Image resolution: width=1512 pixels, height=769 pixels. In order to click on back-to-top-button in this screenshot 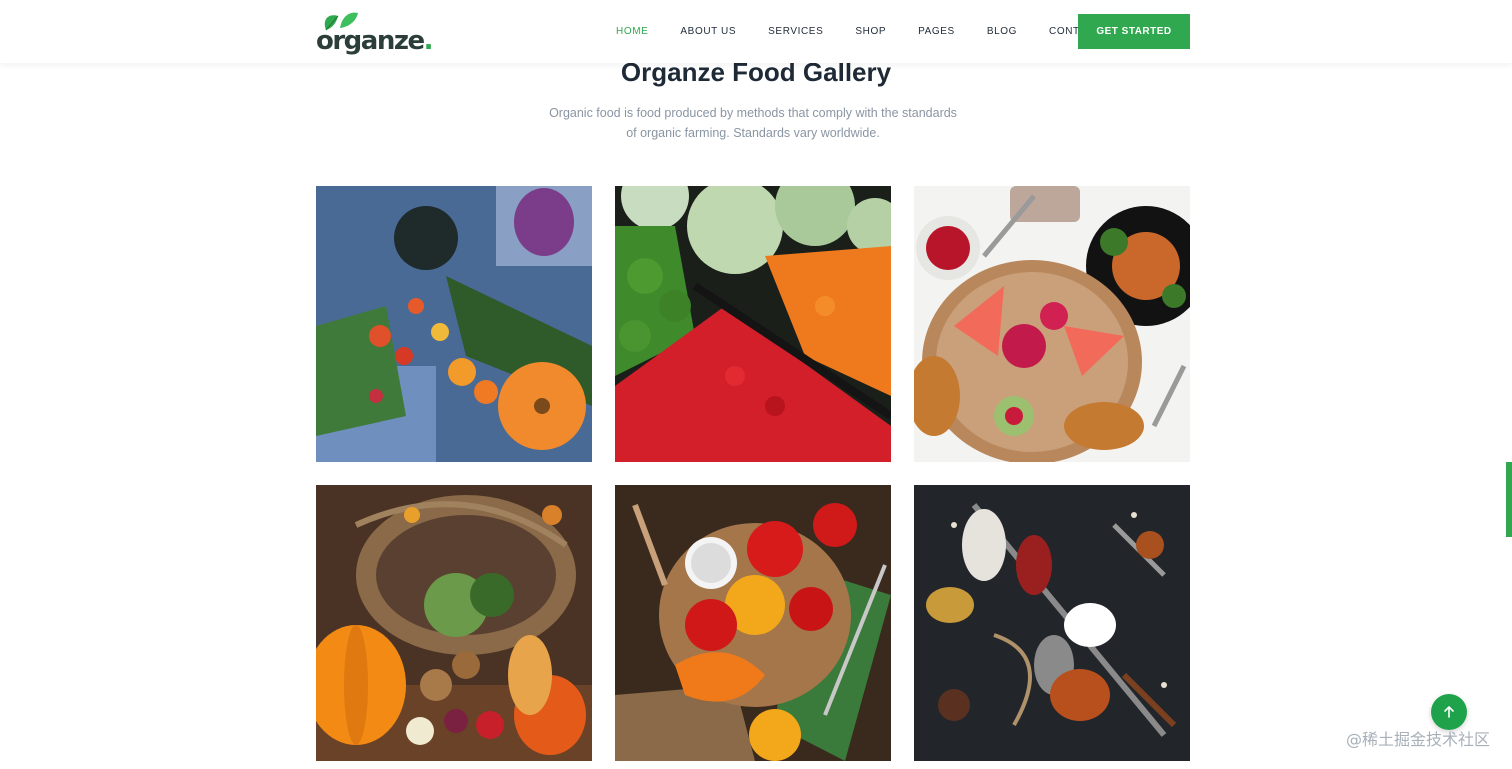, I will do `click(1449, 712)`.